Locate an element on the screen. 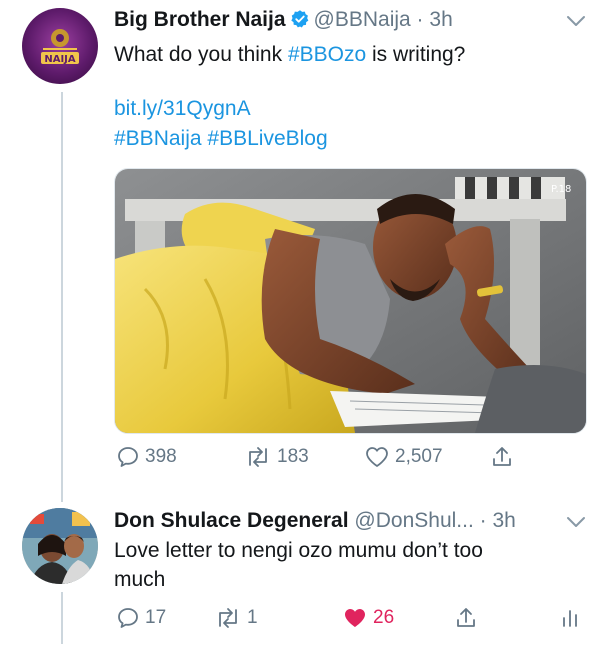 This screenshot has width=590, height=648. hashtag-bbozo: #BBOzo is located at coordinates (327, 54).